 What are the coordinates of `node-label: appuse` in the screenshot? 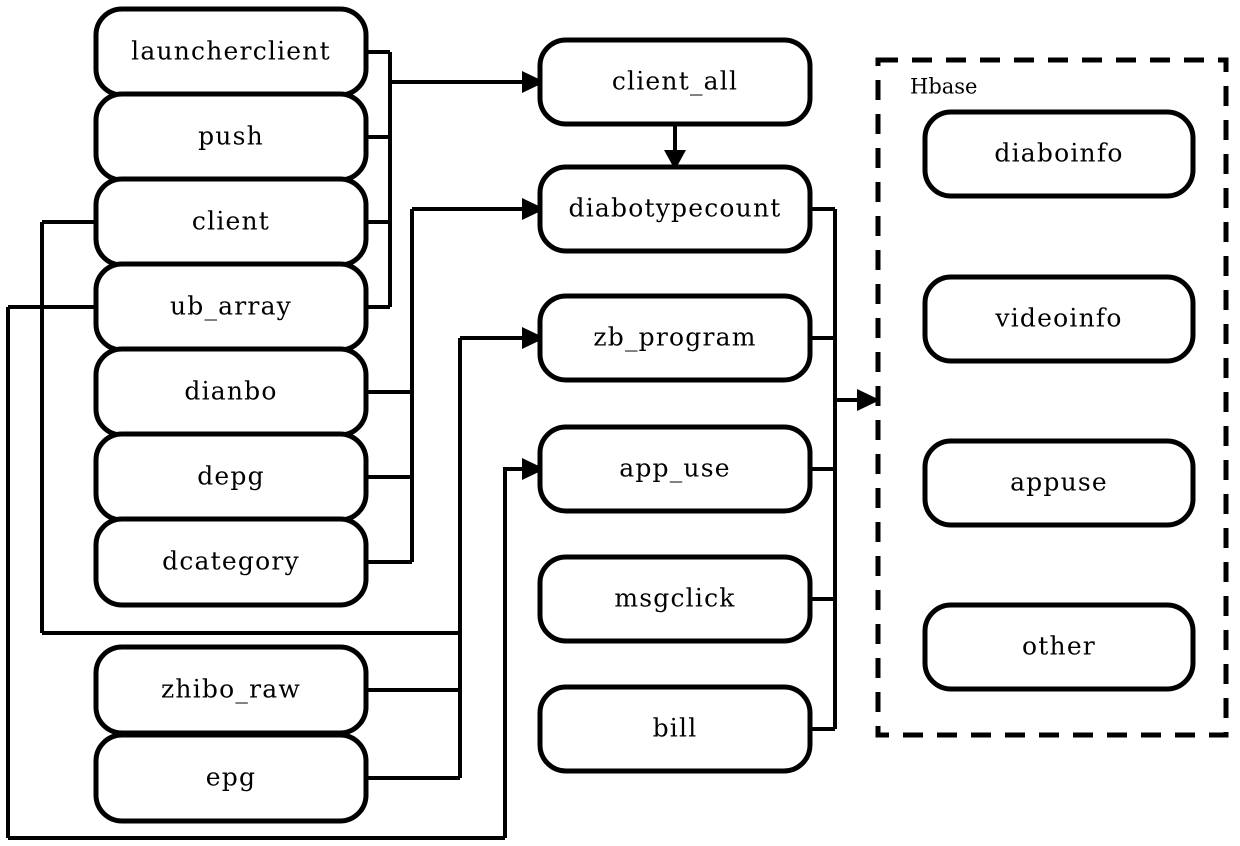 It's located at (1059, 482).